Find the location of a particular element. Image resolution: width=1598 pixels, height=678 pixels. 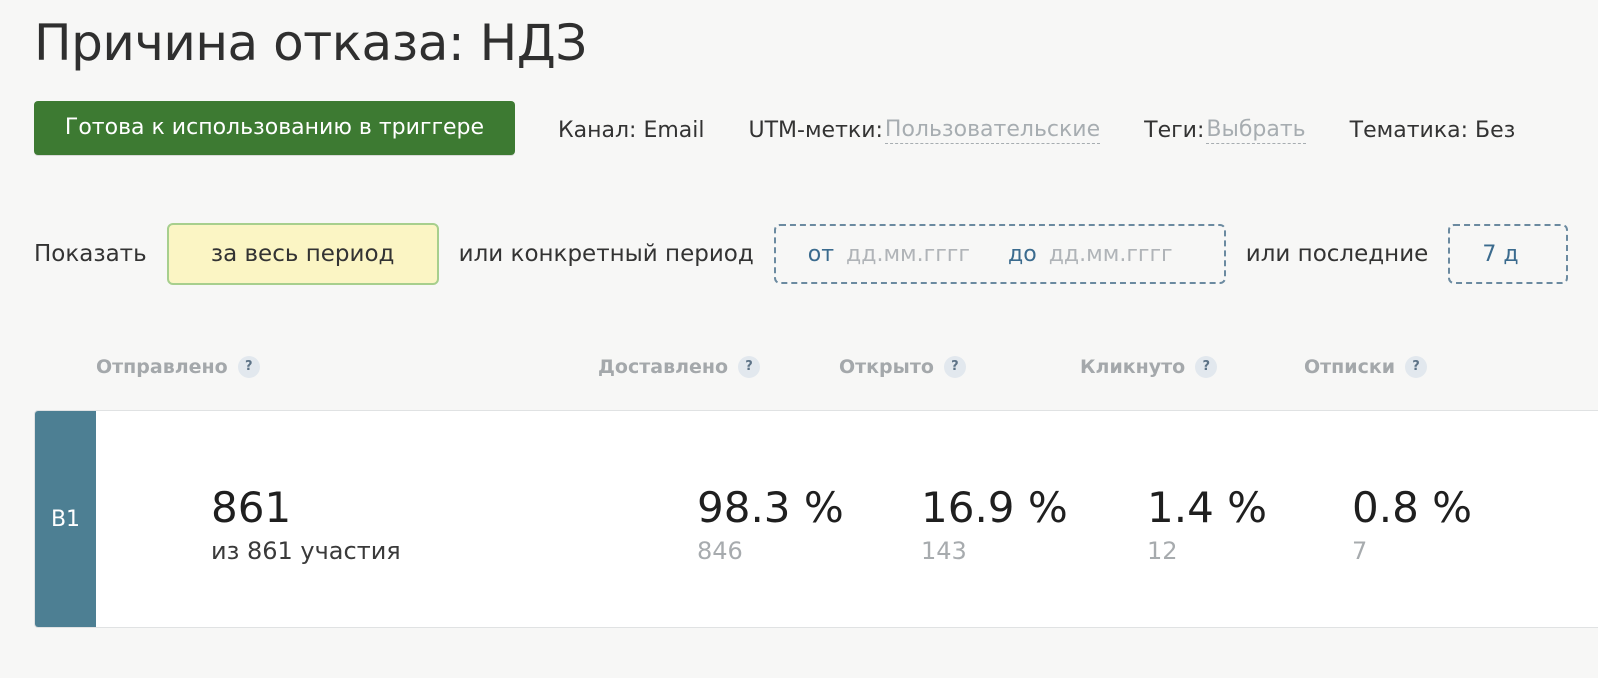

utm-meta: UTM-метки: Пользовательские is located at coordinates (925, 130).